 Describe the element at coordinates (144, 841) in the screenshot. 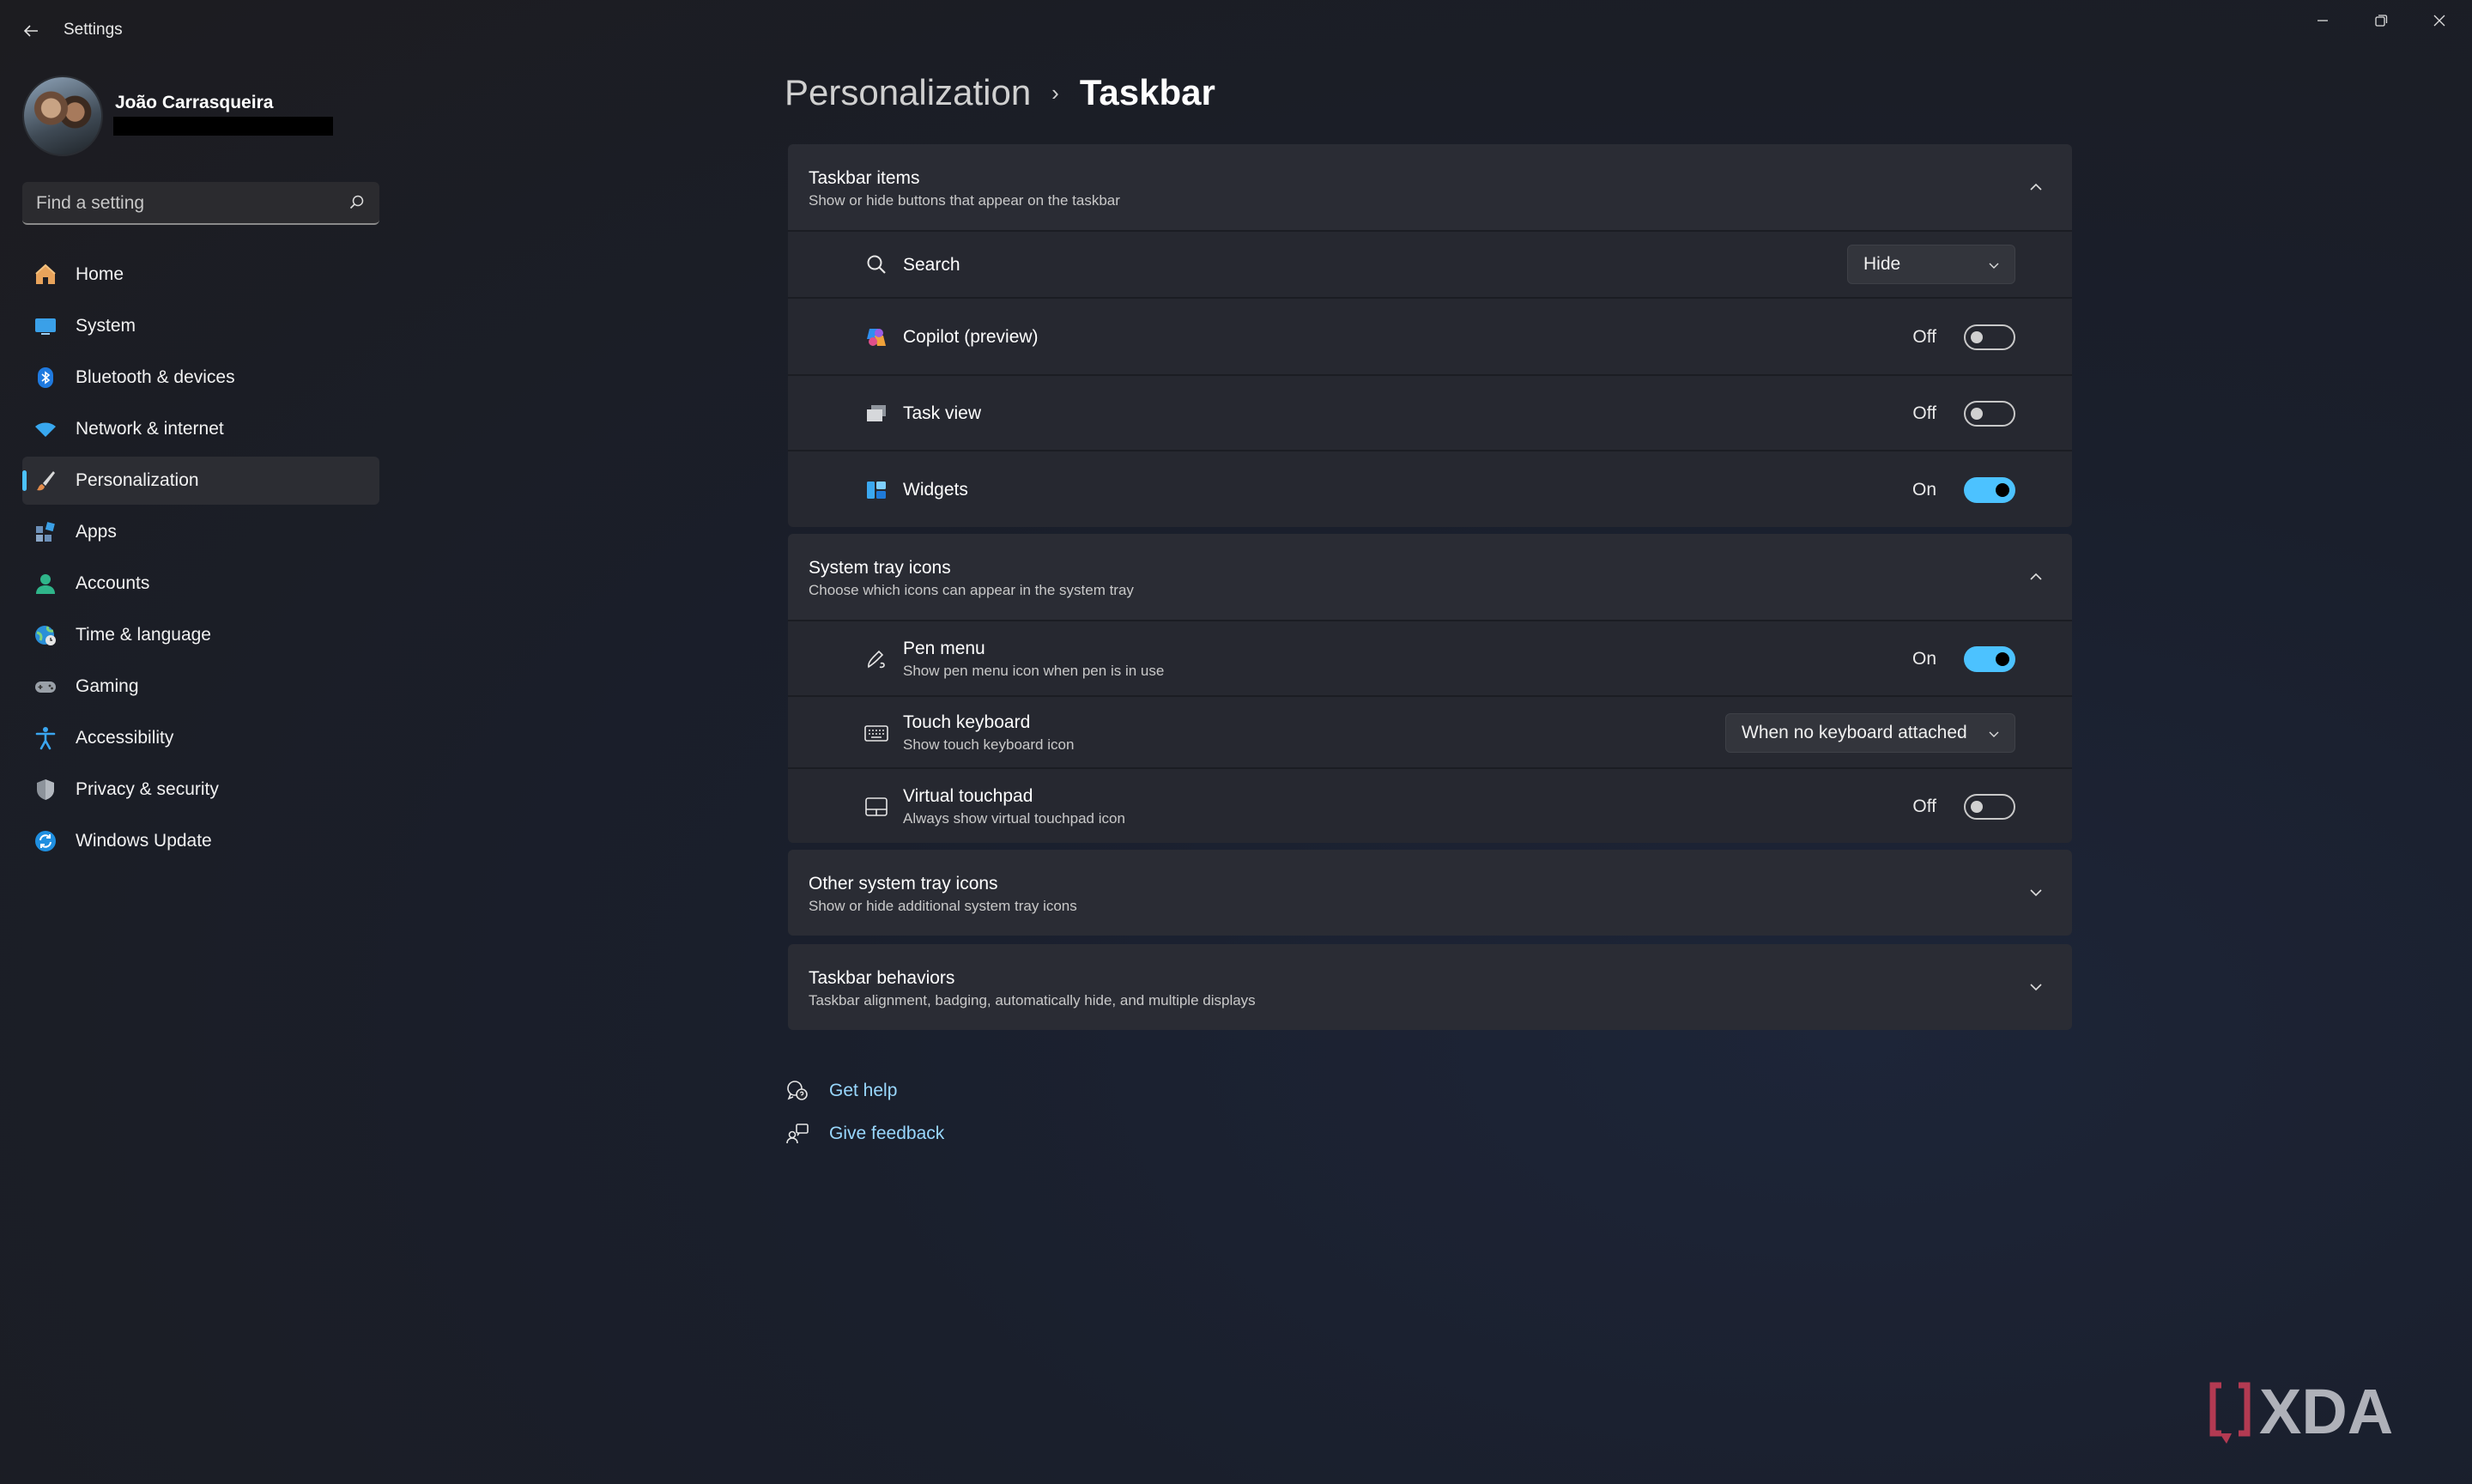

I see `sidebar-item-label: Windows Update` at that location.